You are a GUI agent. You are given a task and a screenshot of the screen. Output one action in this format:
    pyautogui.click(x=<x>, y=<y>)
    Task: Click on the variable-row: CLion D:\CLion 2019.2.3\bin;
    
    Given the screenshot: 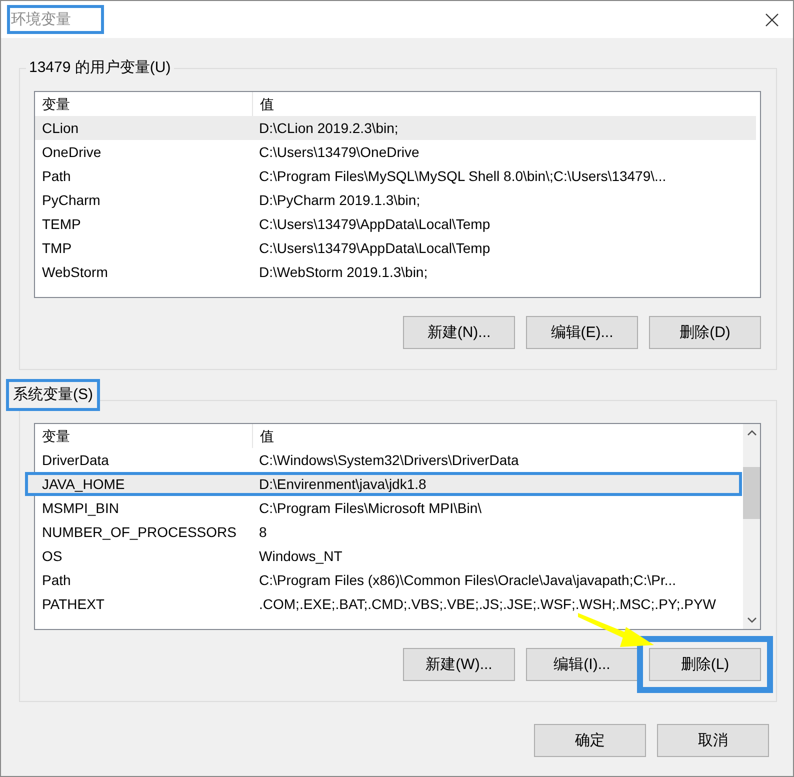 What is the action you would take?
    pyautogui.click(x=395, y=128)
    